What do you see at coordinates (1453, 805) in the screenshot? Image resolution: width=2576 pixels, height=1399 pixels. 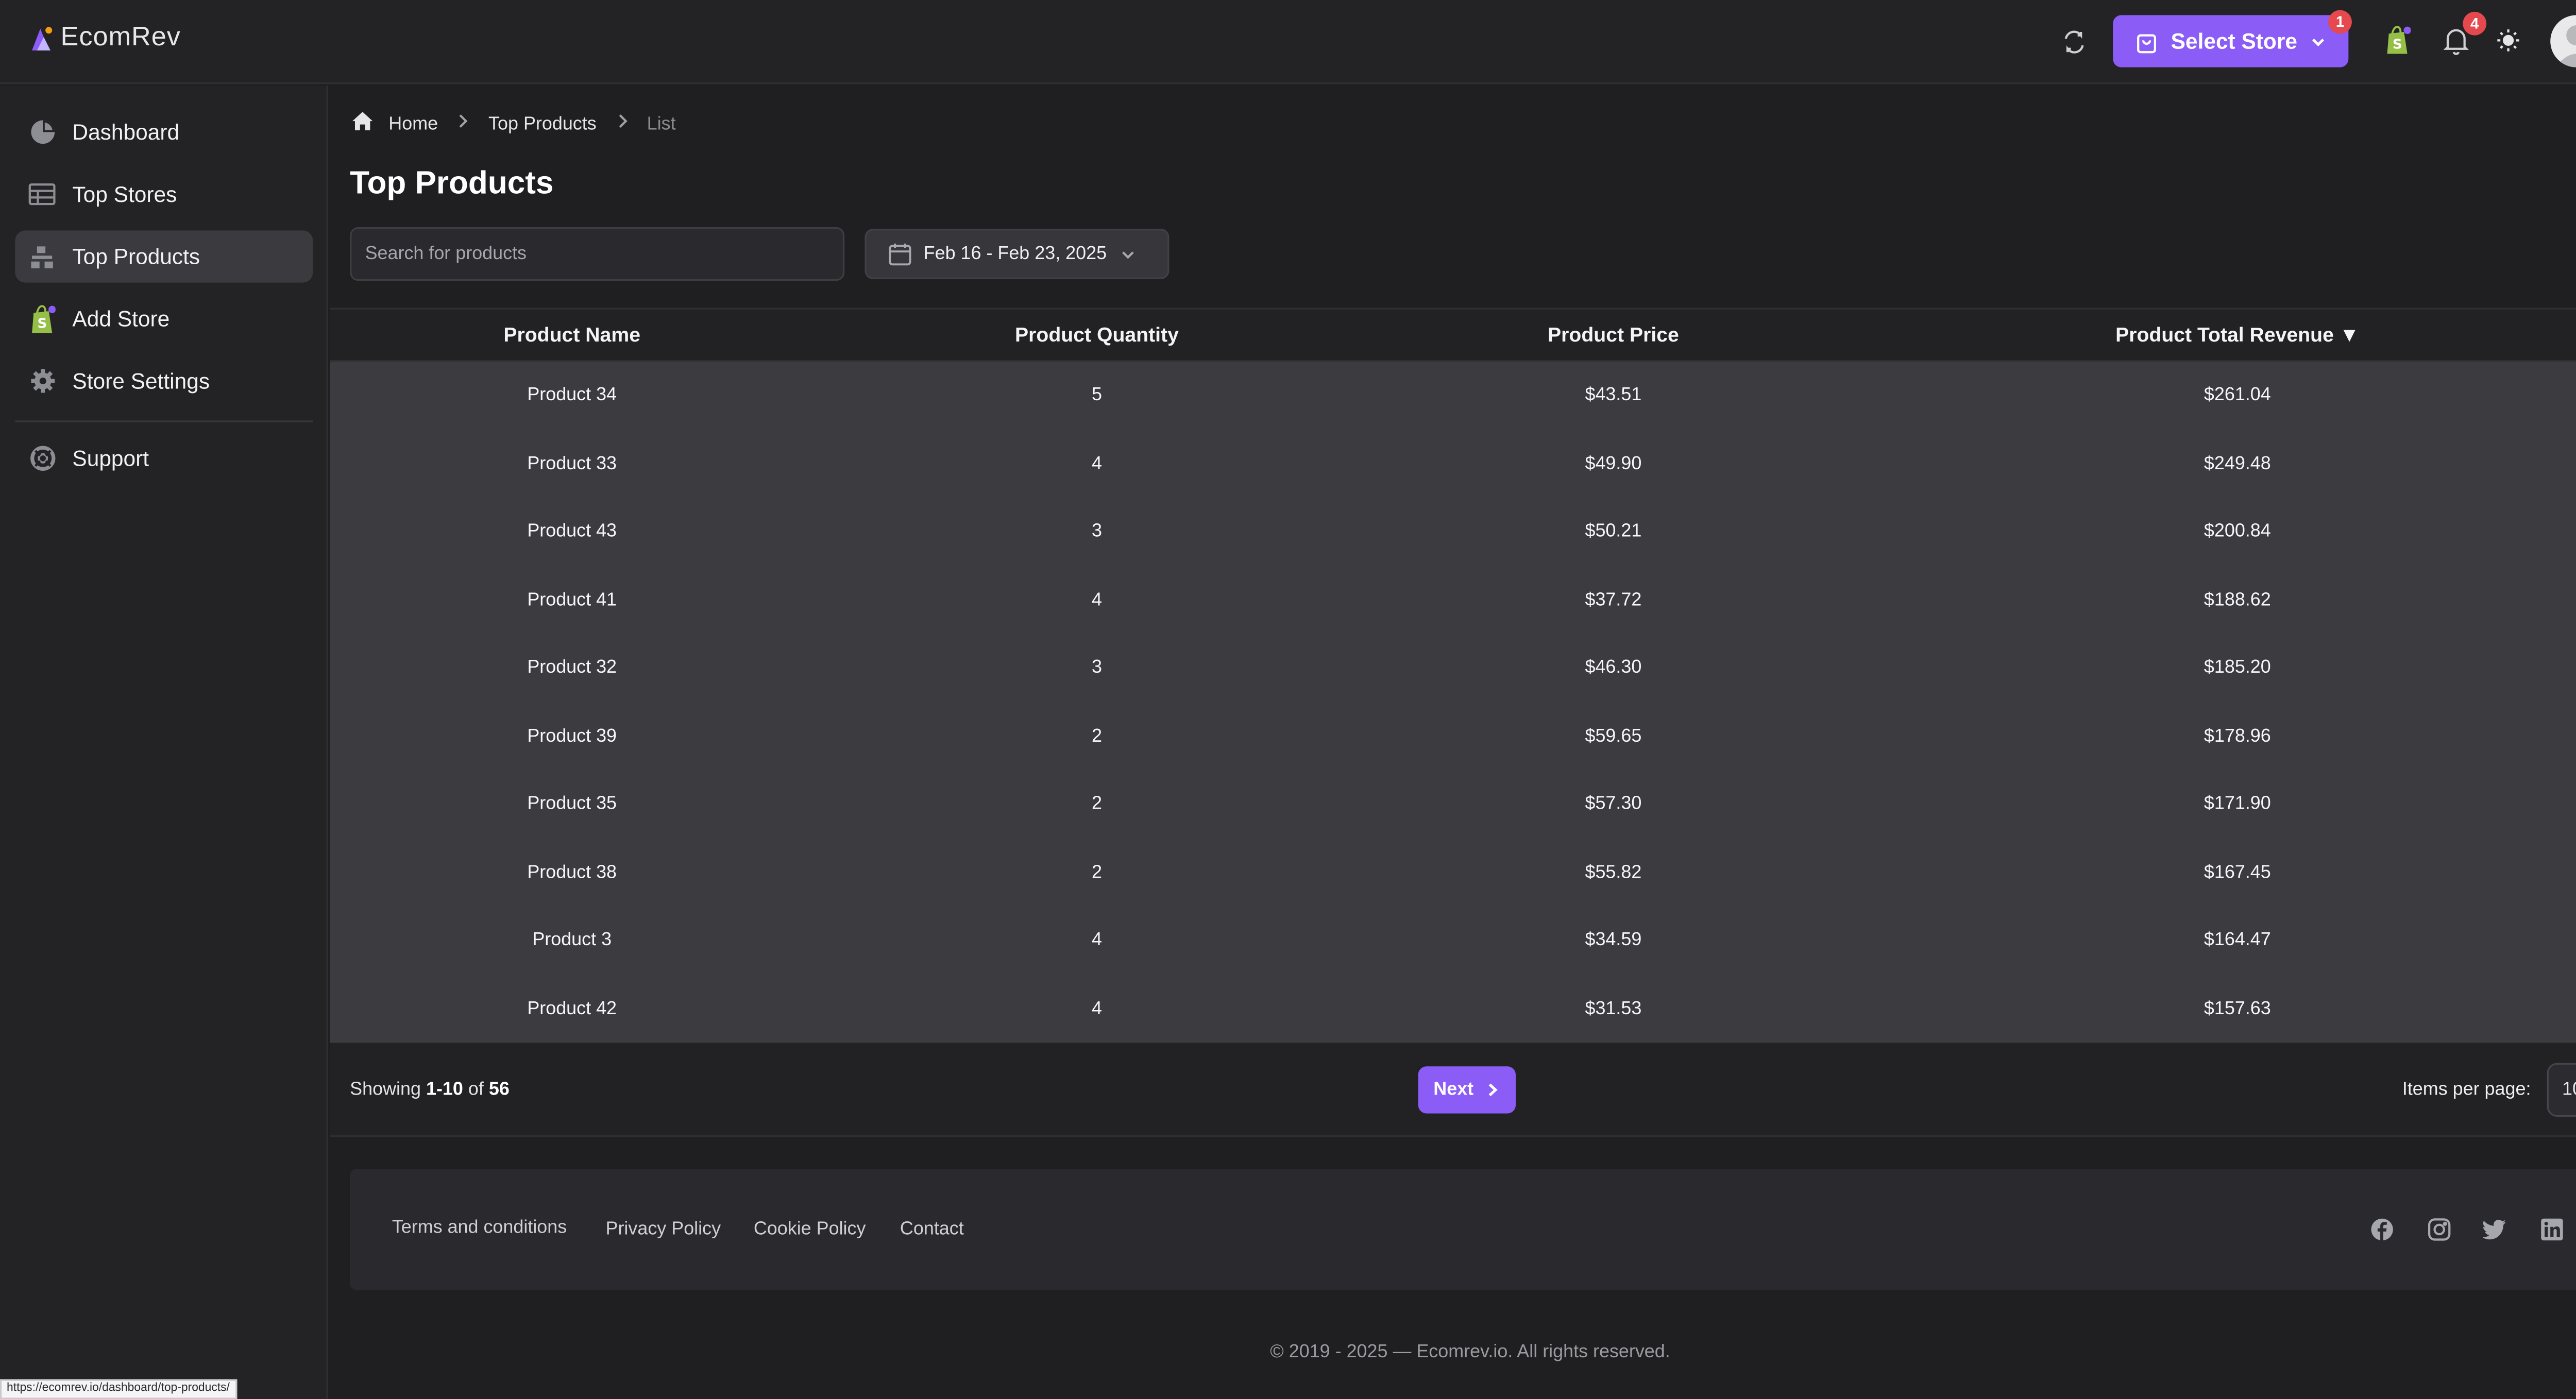 I see `table-row: Product 35 2 $57.30 $171.90` at bounding box center [1453, 805].